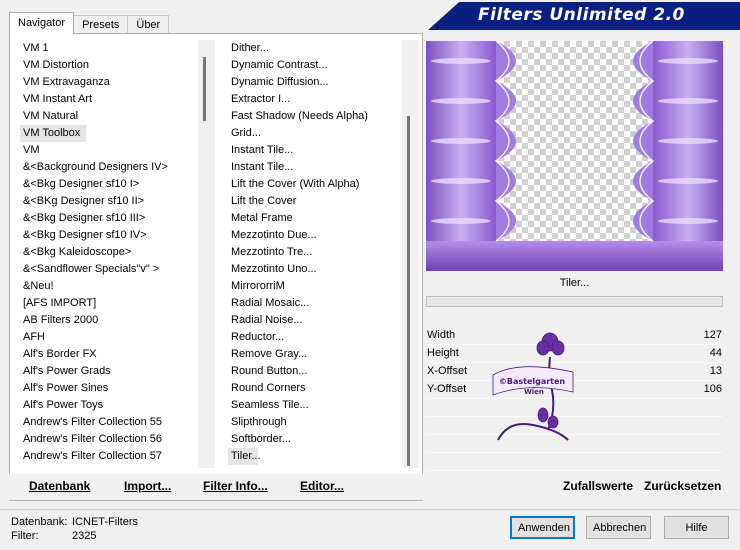 The height and width of the screenshot is (550, 740). Describe the element at coordinates (109, 422) in the screenshot. I see `category-item: Andrew's Filter Collection 55` at that location.